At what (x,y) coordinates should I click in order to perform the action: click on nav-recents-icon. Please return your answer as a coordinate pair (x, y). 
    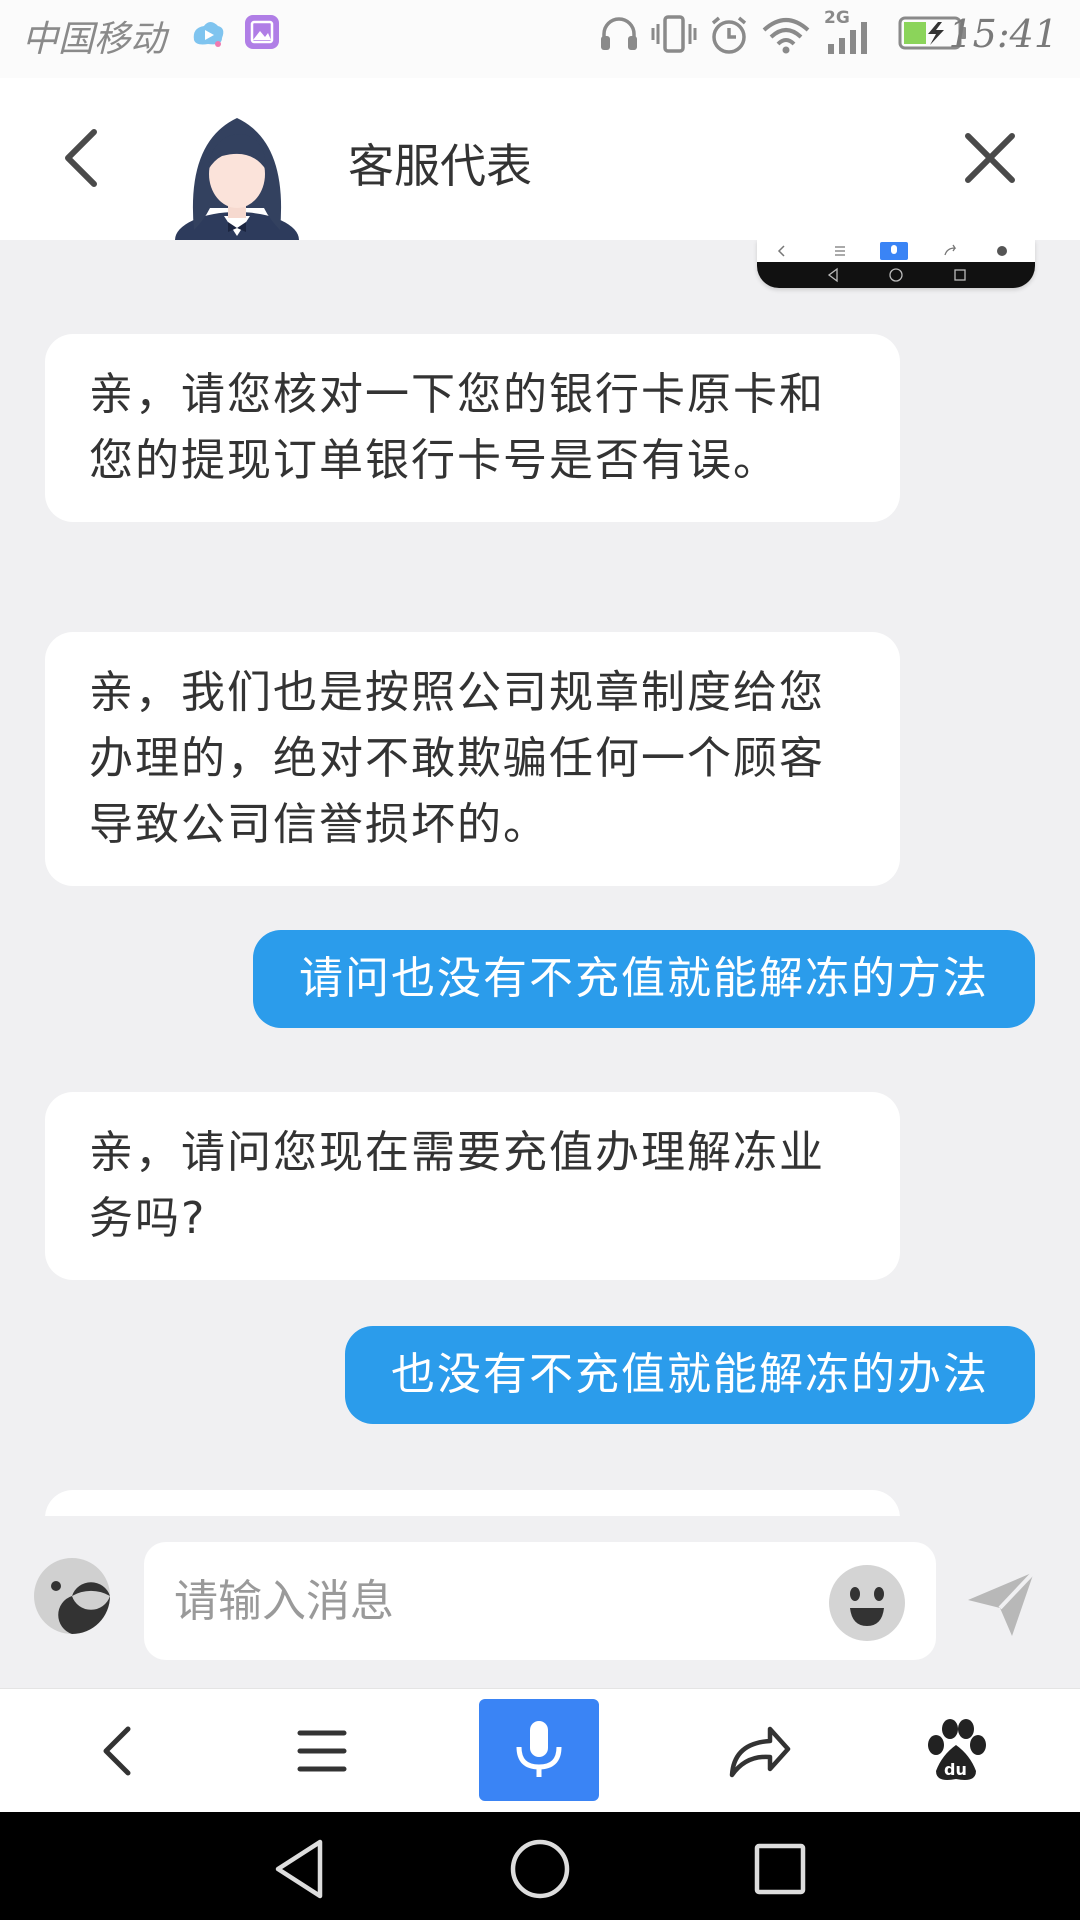
    Looking at the image, I should click on (780, 1869).